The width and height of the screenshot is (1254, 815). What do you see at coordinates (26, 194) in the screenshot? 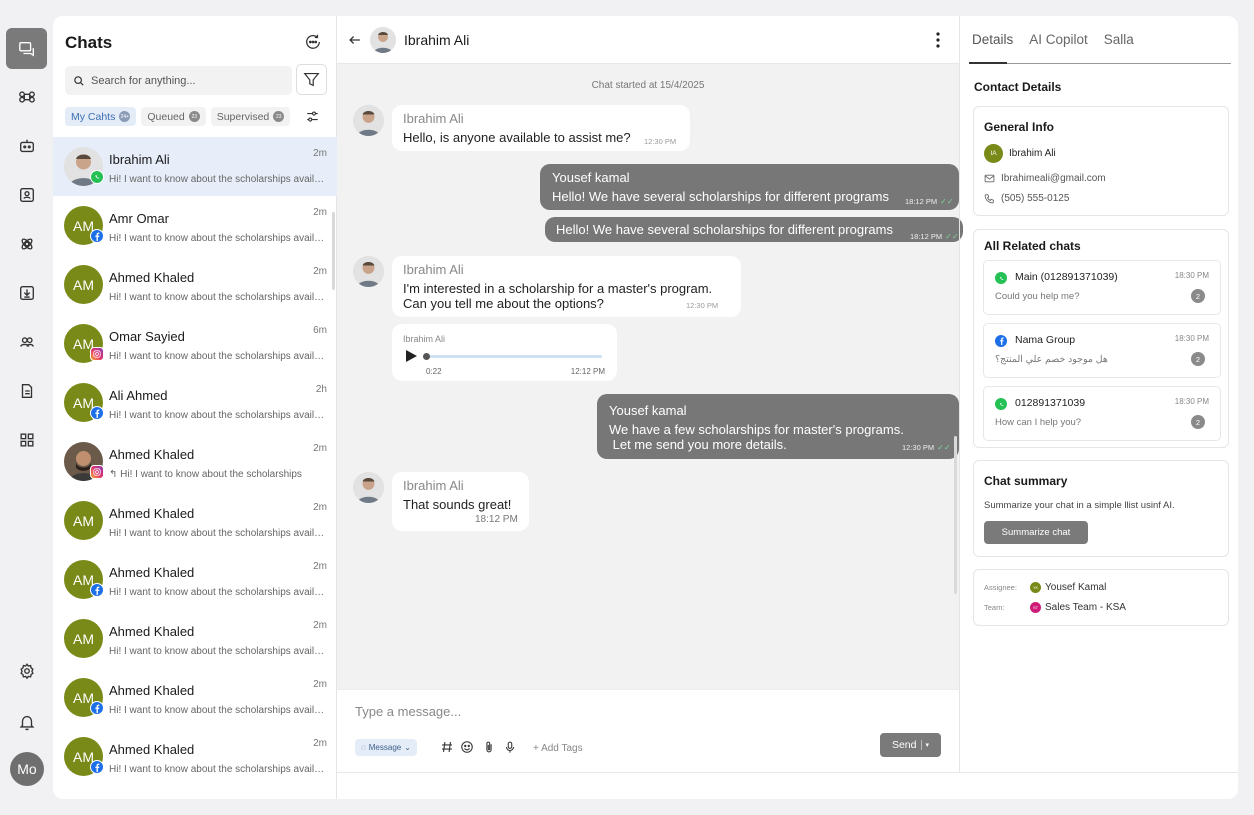
I see `nav-contacts-button` at bounding box center [26, 194].